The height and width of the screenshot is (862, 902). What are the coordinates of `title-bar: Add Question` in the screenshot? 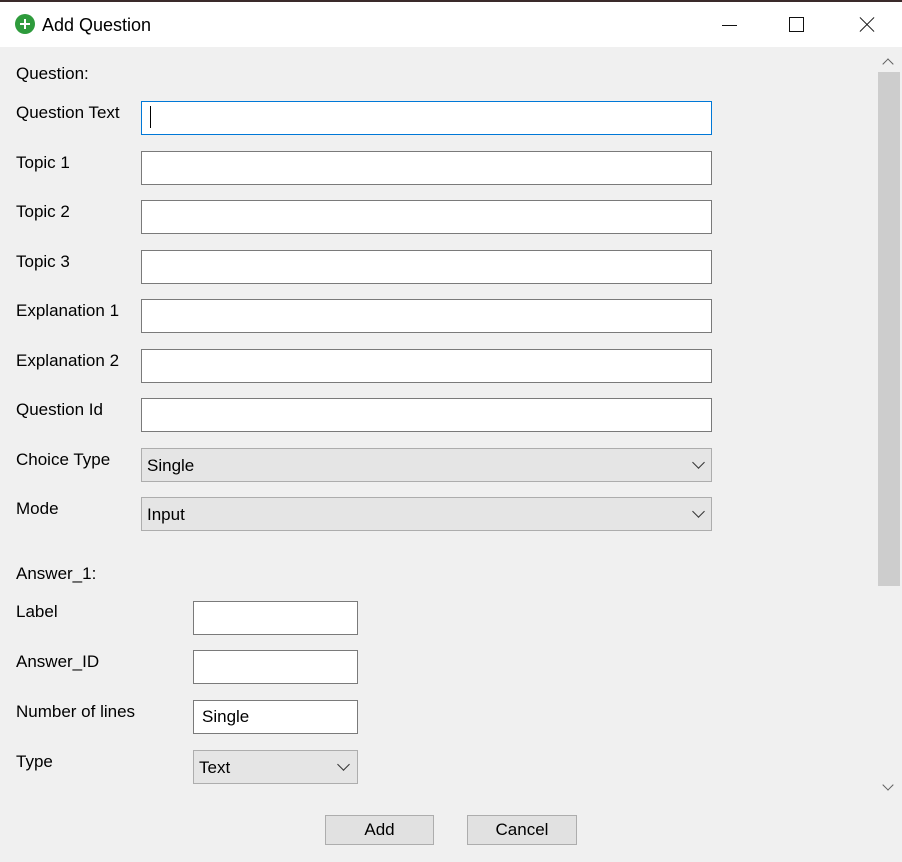 It's located at (451, 24).